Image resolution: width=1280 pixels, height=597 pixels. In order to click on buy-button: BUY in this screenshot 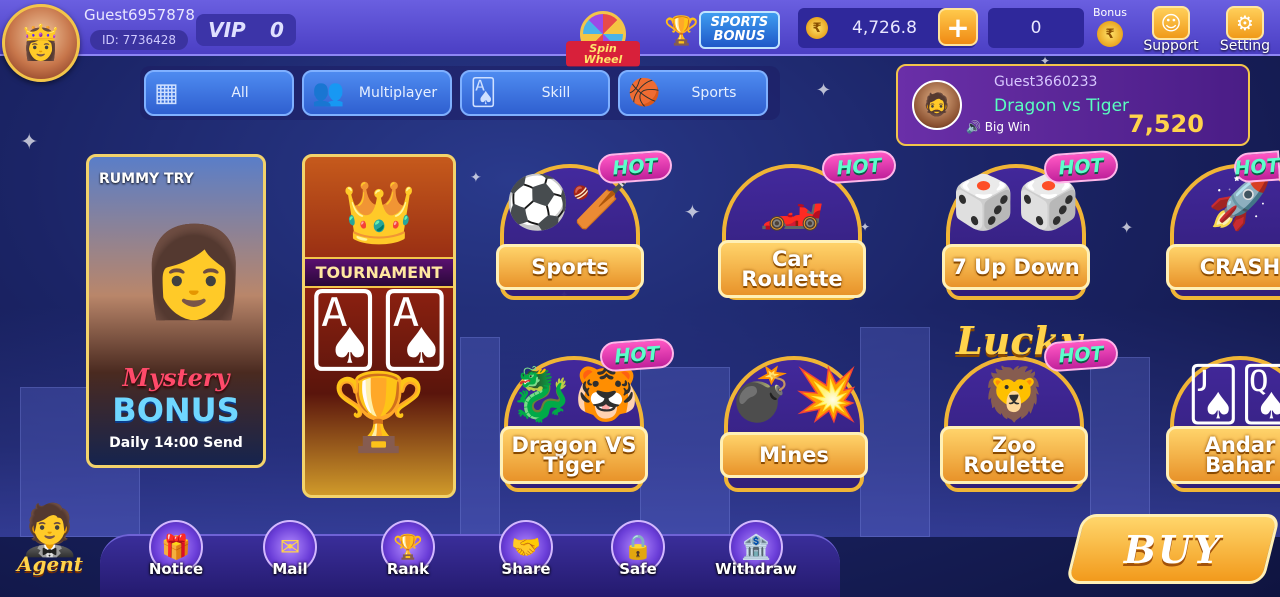, I will do `click(1172, 549)`.